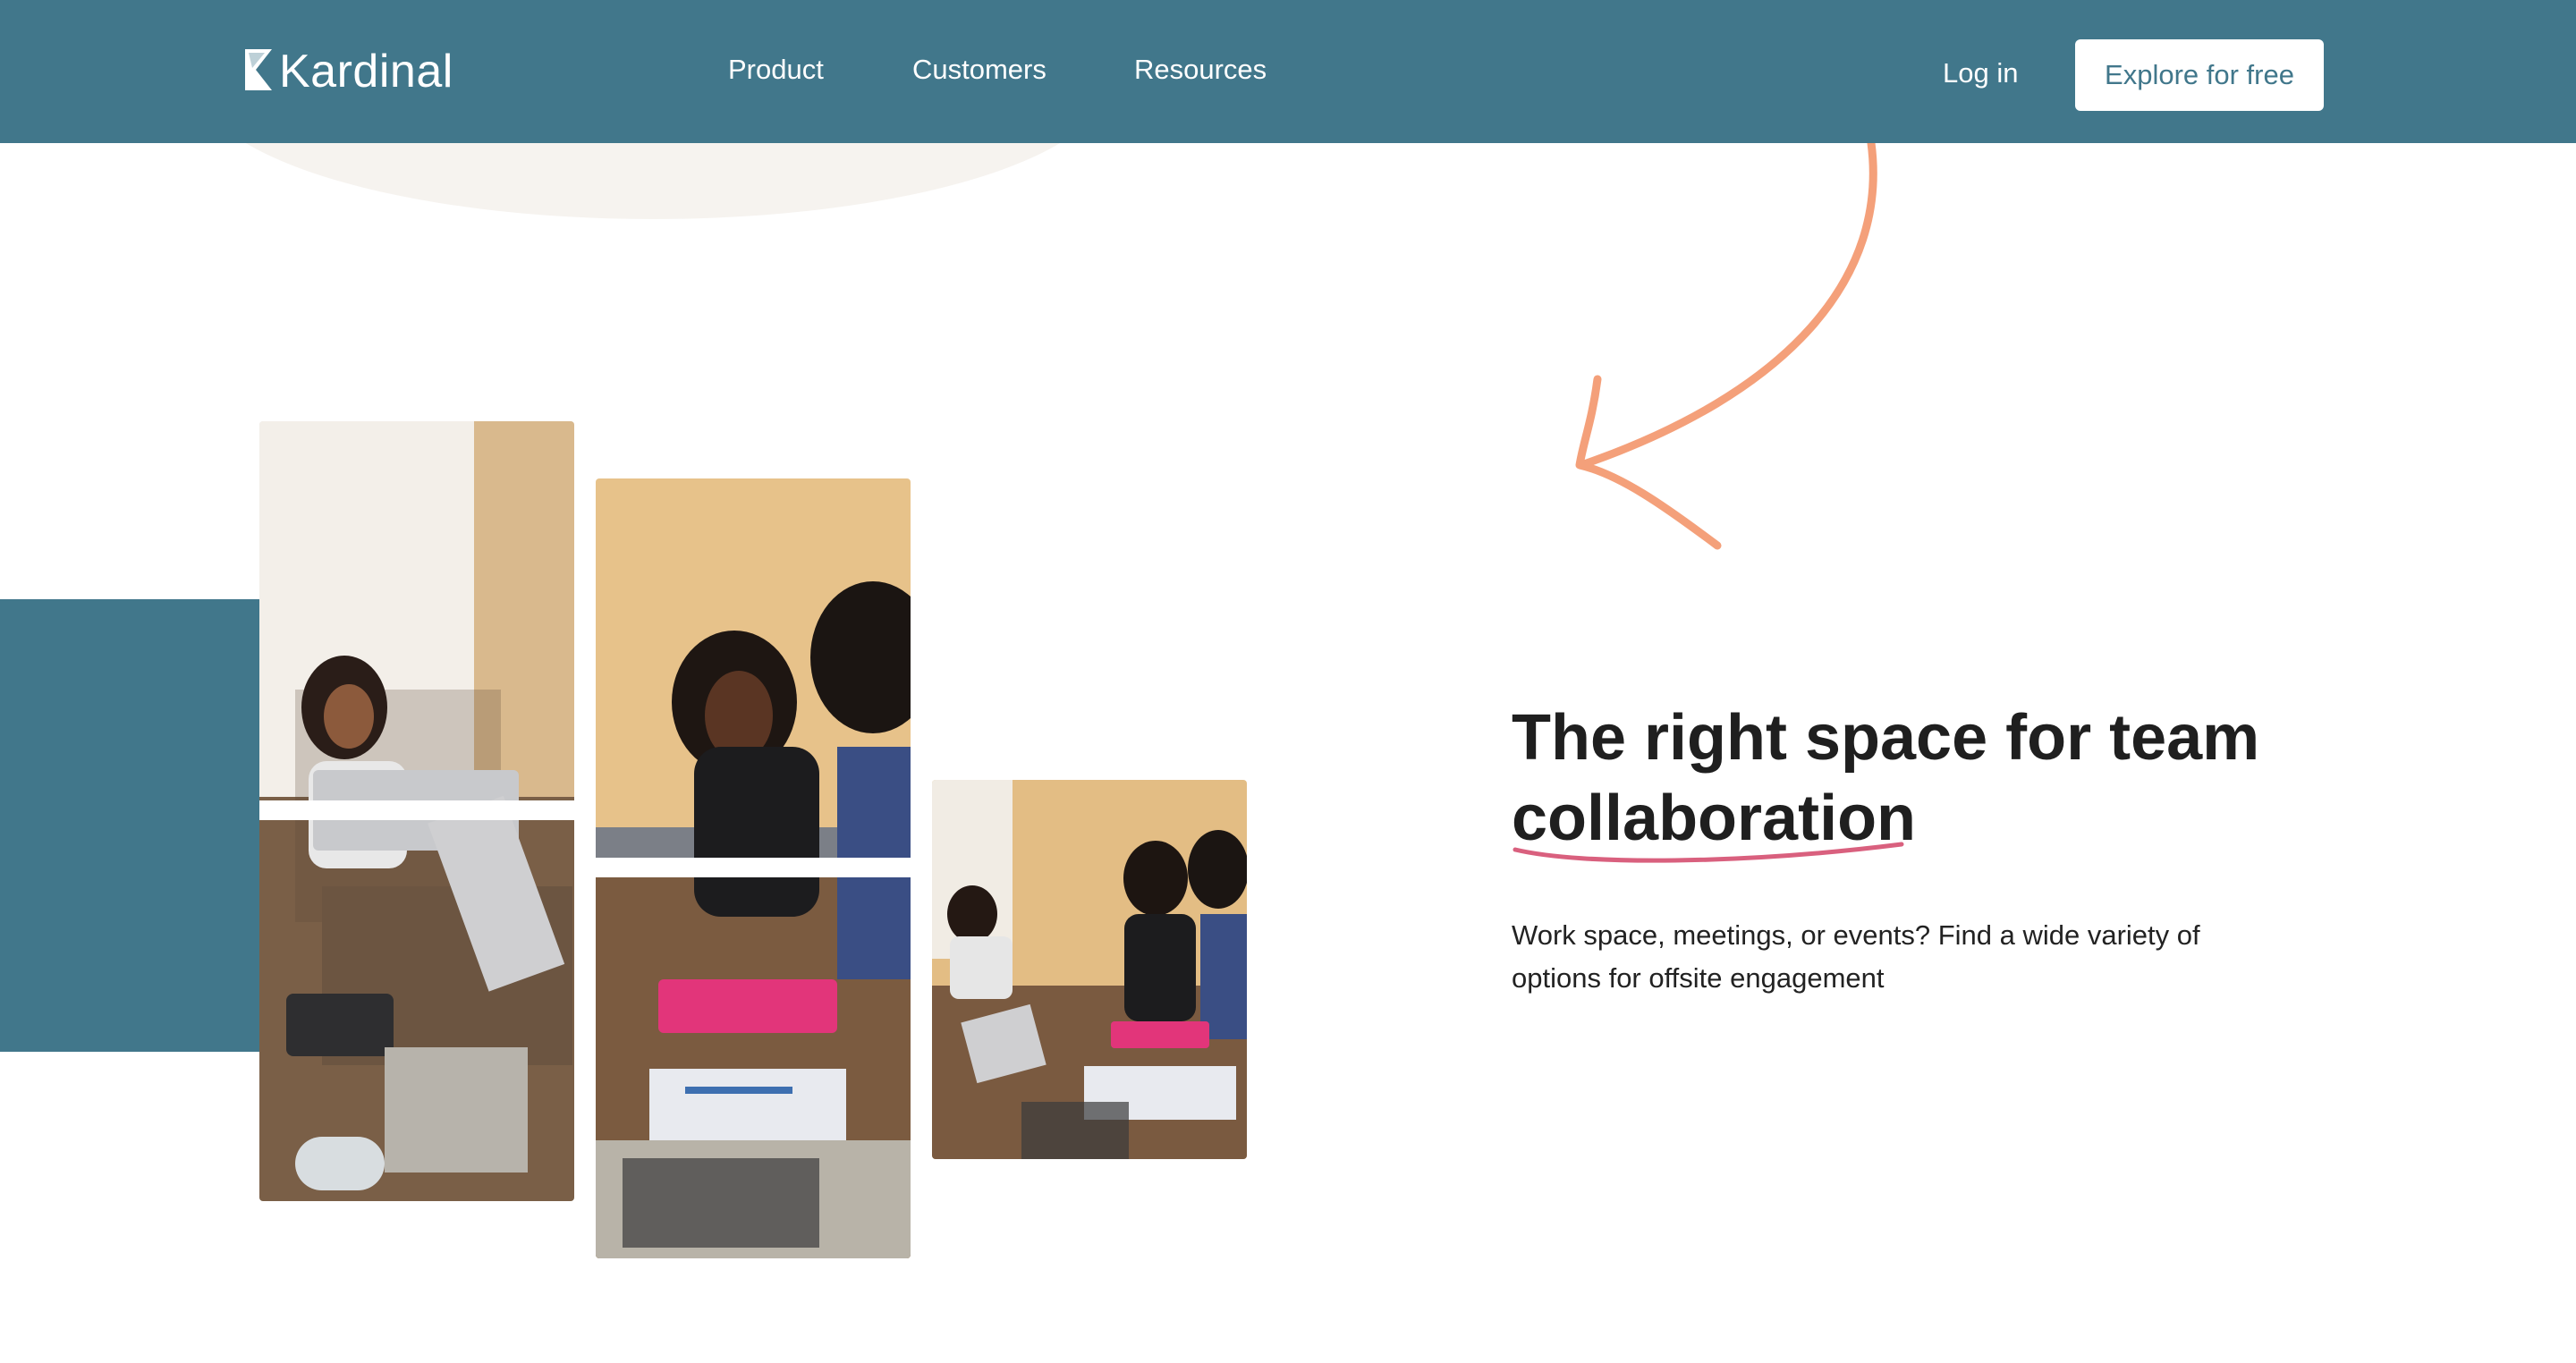  What do you see at coordinates (1726, 344) in the screenshot?
I see `curved-arrow-icon` at bounding box center [1726, 344].